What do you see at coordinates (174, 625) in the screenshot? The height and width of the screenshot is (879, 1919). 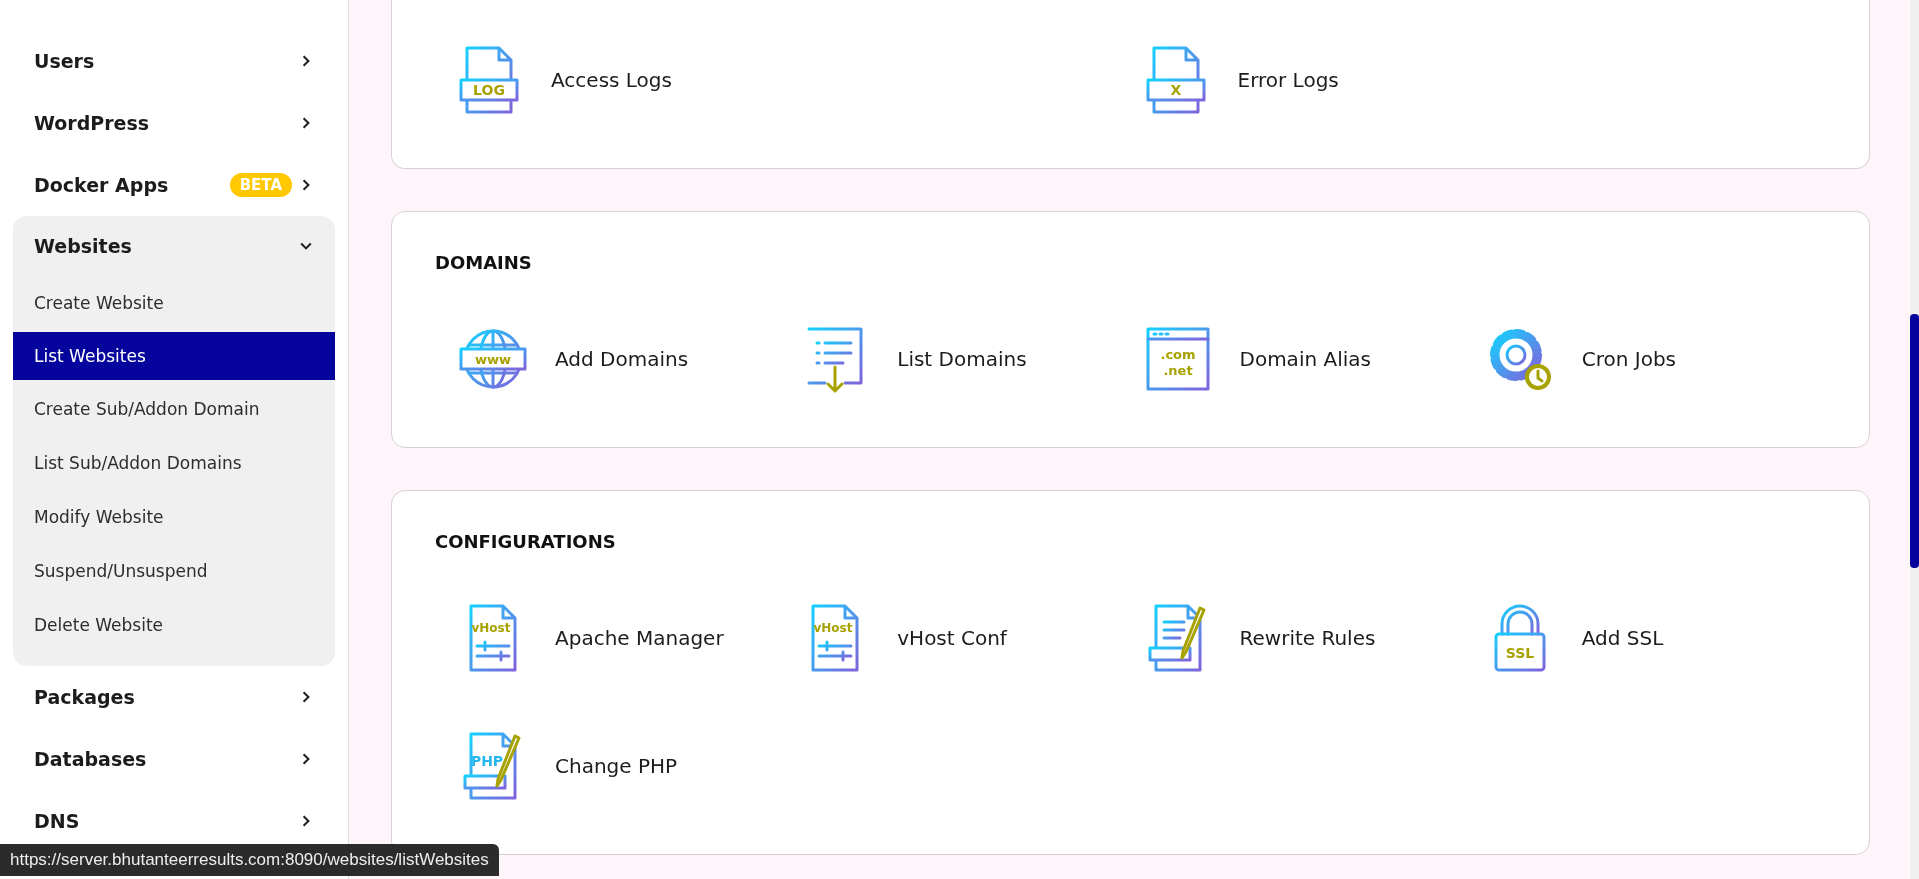 I see `submenu-item: Delete Website` at bounding box center [174, 625].